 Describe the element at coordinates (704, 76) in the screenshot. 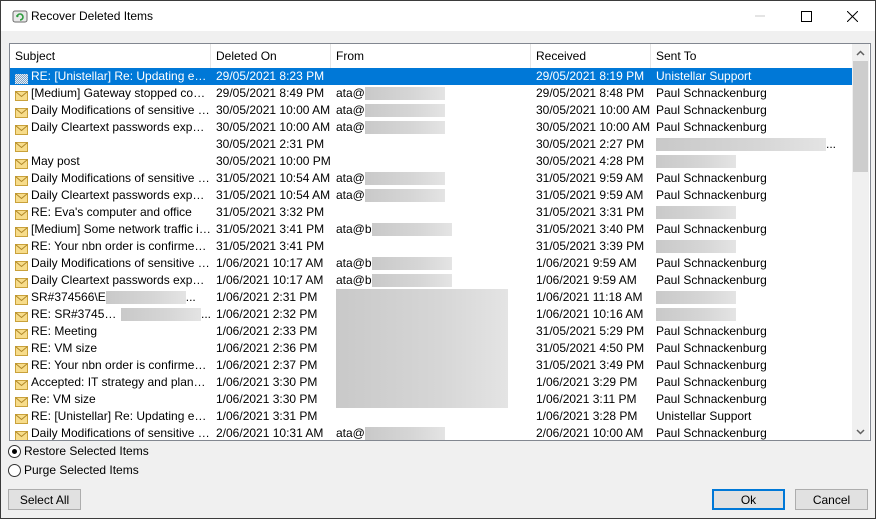

I see `sent-to-text: Unistellar Support` at that location.